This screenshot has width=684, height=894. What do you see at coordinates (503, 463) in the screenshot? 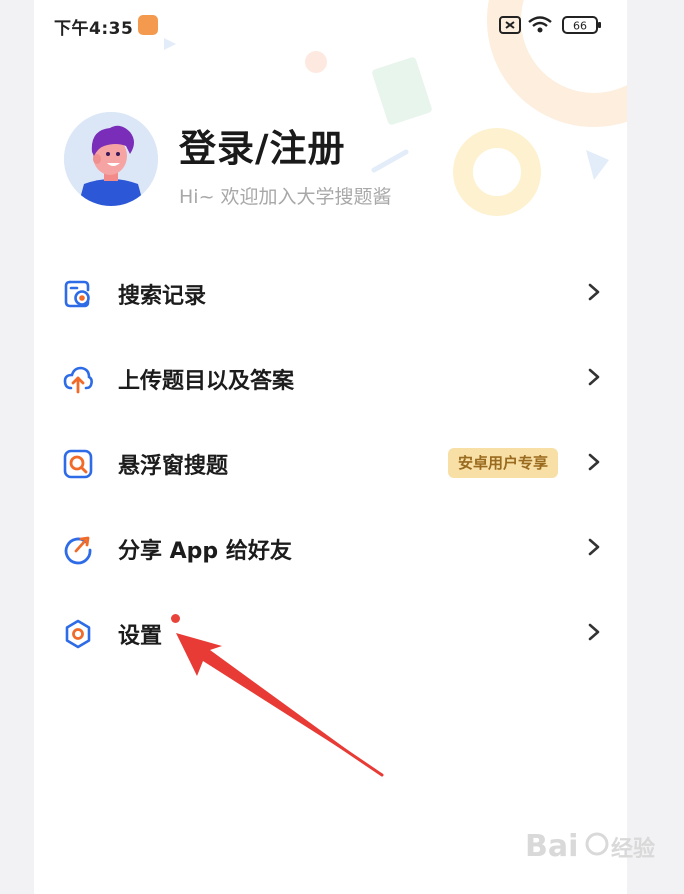
I see `android-exclusive-badge: 安卓用户专享` at bounding box center [503, 463].